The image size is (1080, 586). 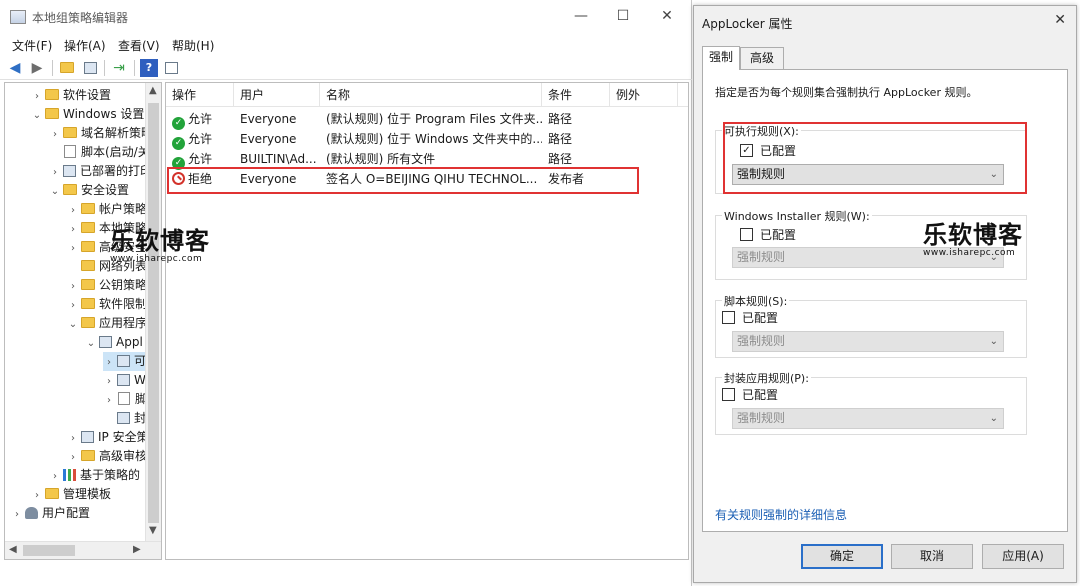 What do you see at coordinates (581, 17) in the screenshot?
I see `minimize-button: —` at bounding box center [581, 17].